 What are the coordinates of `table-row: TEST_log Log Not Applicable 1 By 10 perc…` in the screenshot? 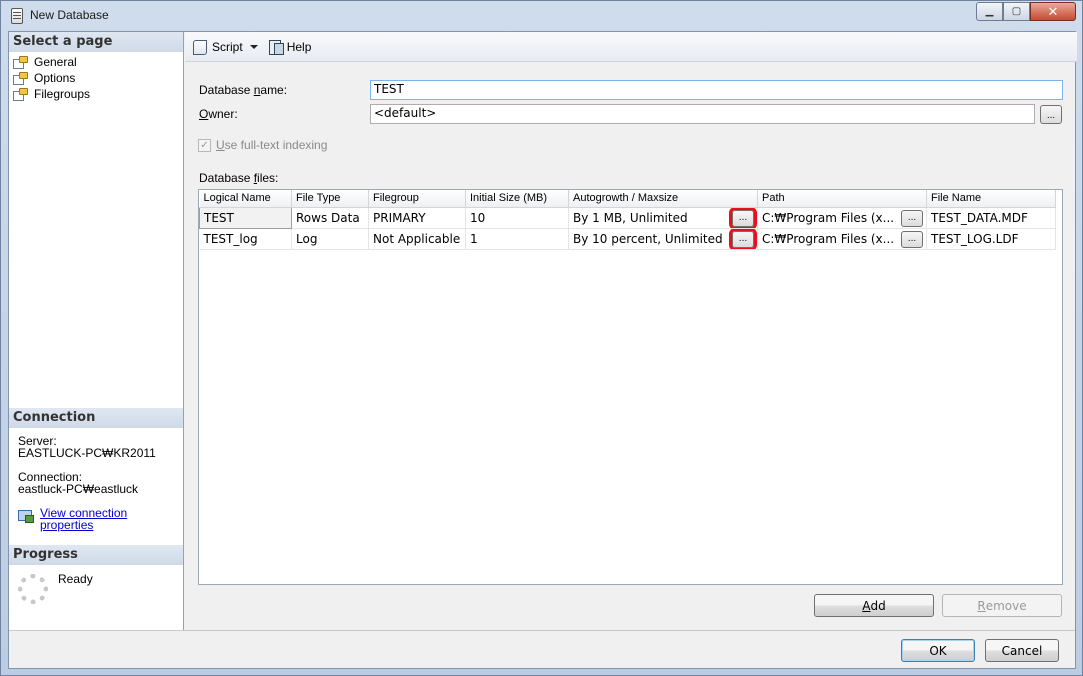 It's located at (627, 239).